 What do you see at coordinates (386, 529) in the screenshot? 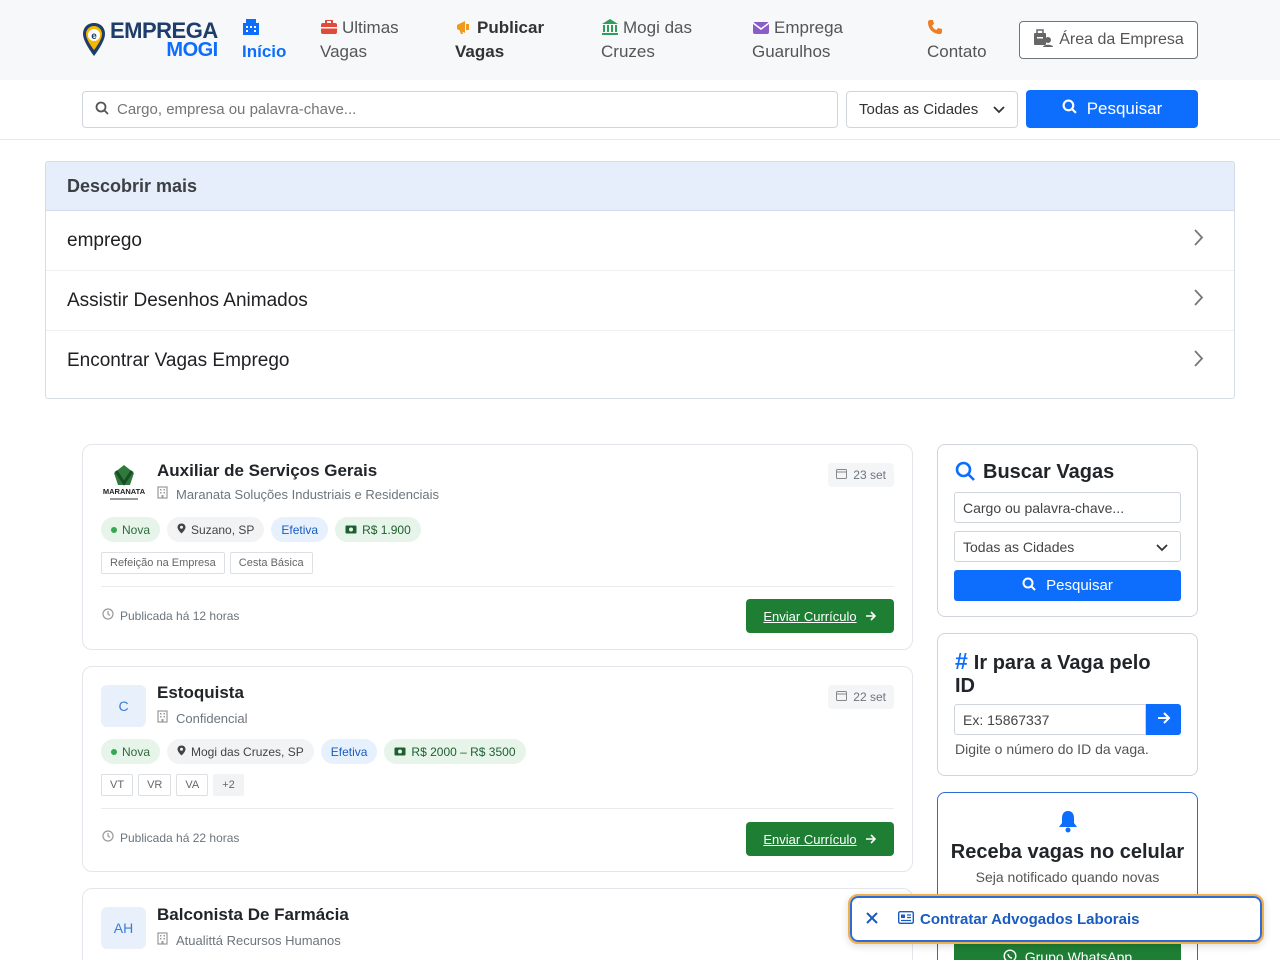
I see `salary-label: R$ 1.900` at bounding box center [386, 529].